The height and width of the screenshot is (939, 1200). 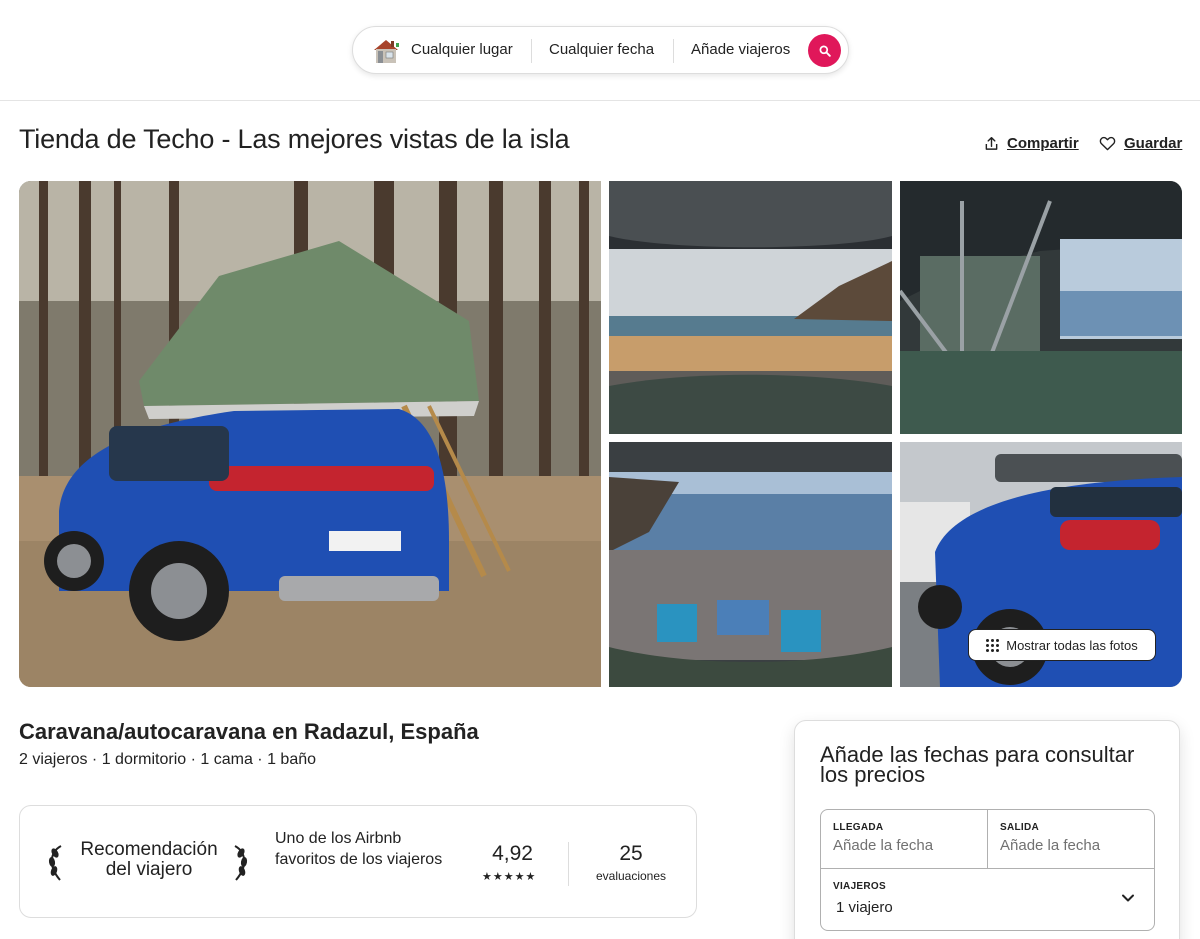 I want to click on reviews-label: evaluaciones, so click(x=631, y=876).